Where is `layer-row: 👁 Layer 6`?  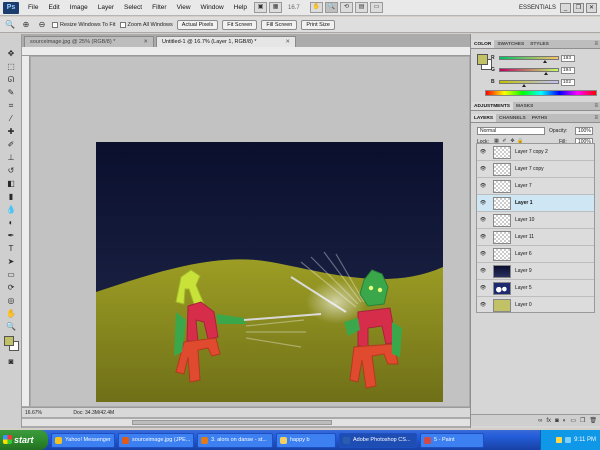 layer-row: 👁 Layer 6 is located at coordinates (535, 254).